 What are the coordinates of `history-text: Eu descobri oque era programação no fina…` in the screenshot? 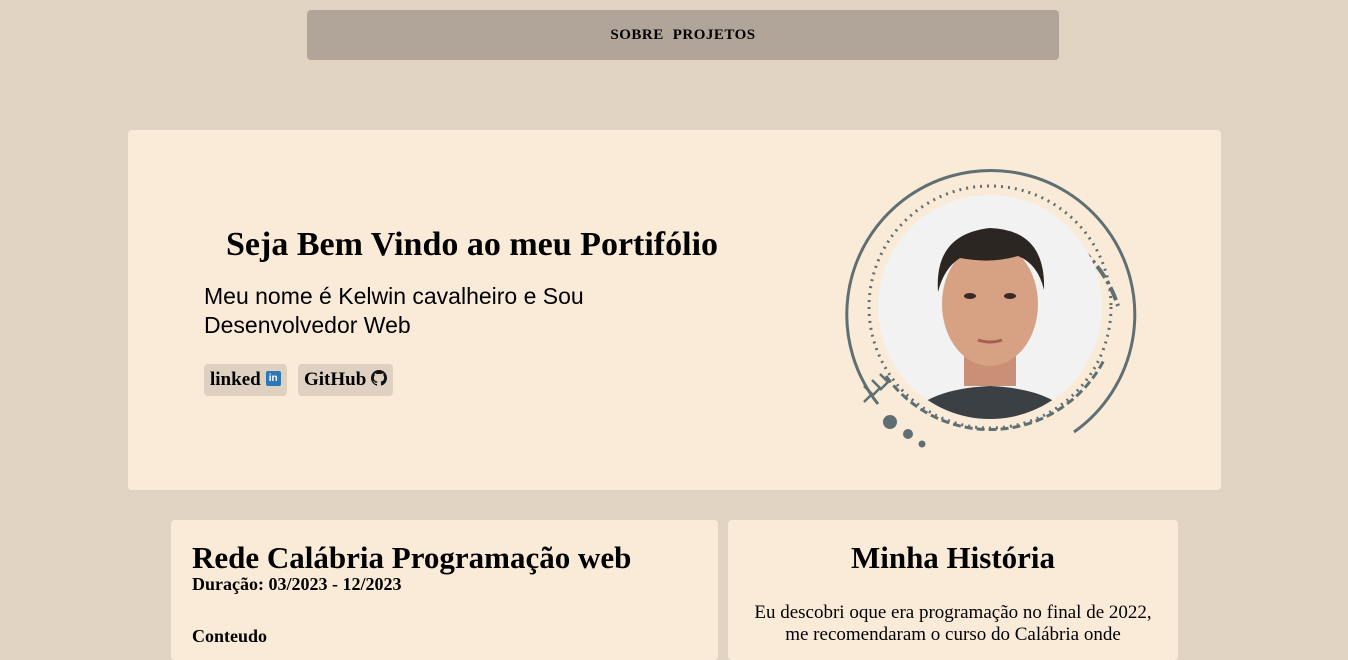 It's located at (953, 623).